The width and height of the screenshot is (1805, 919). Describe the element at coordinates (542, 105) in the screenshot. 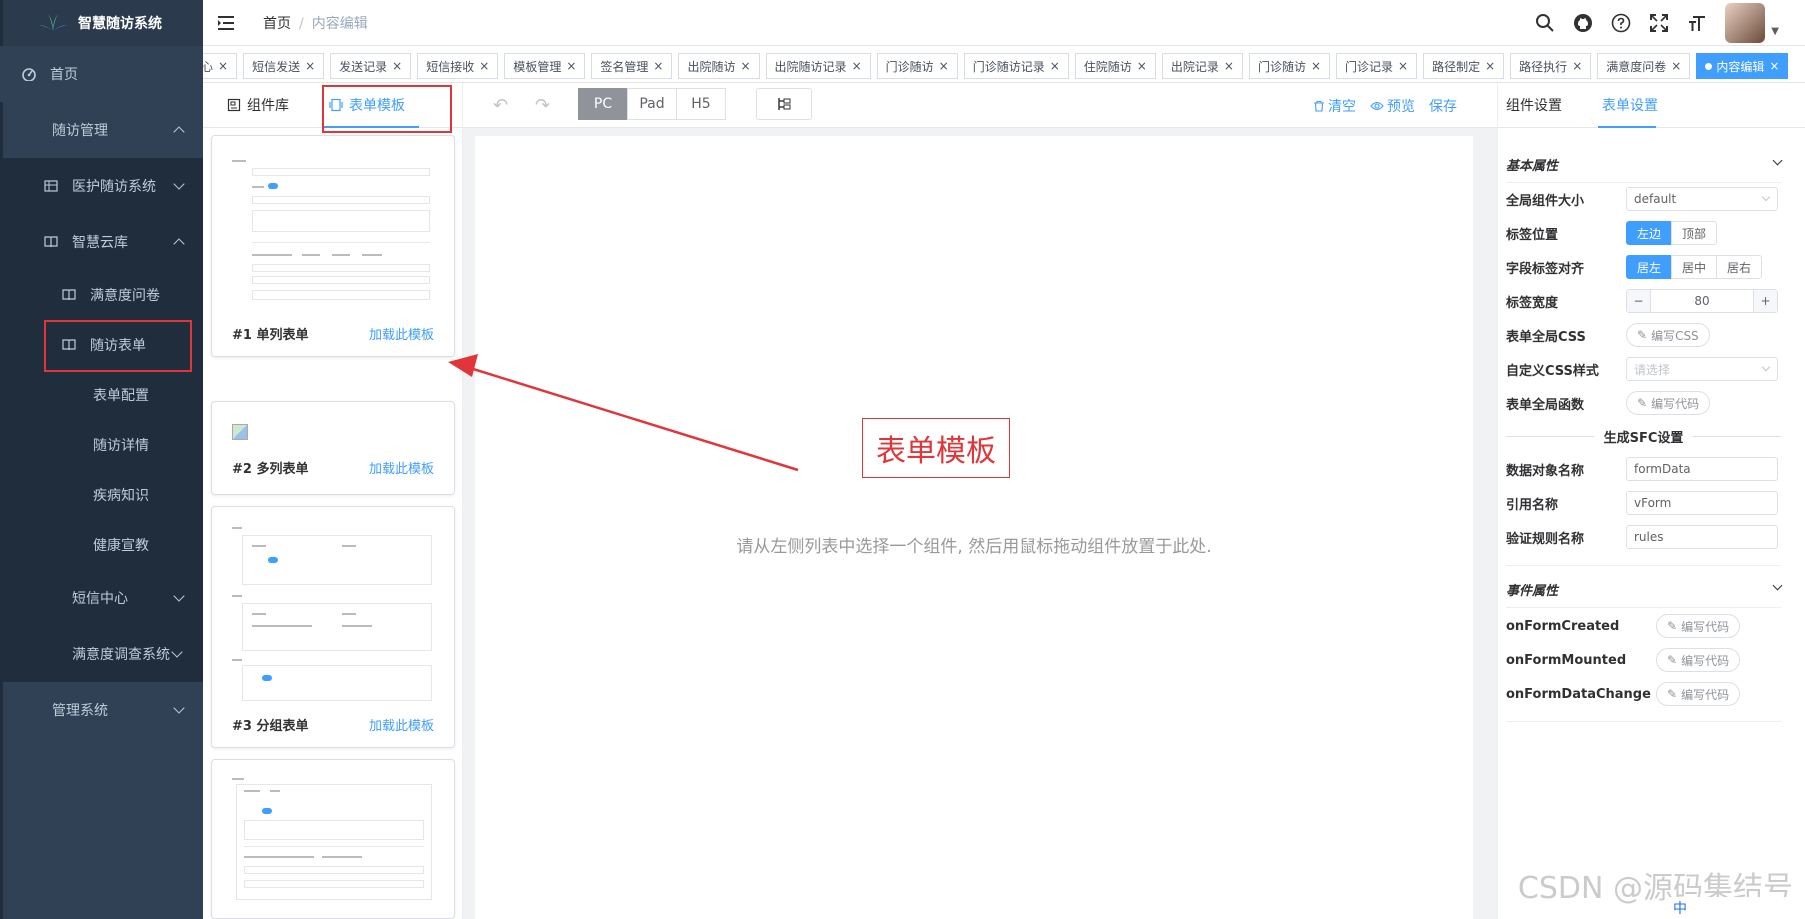

I see `redo-icon: ↷` at that location.